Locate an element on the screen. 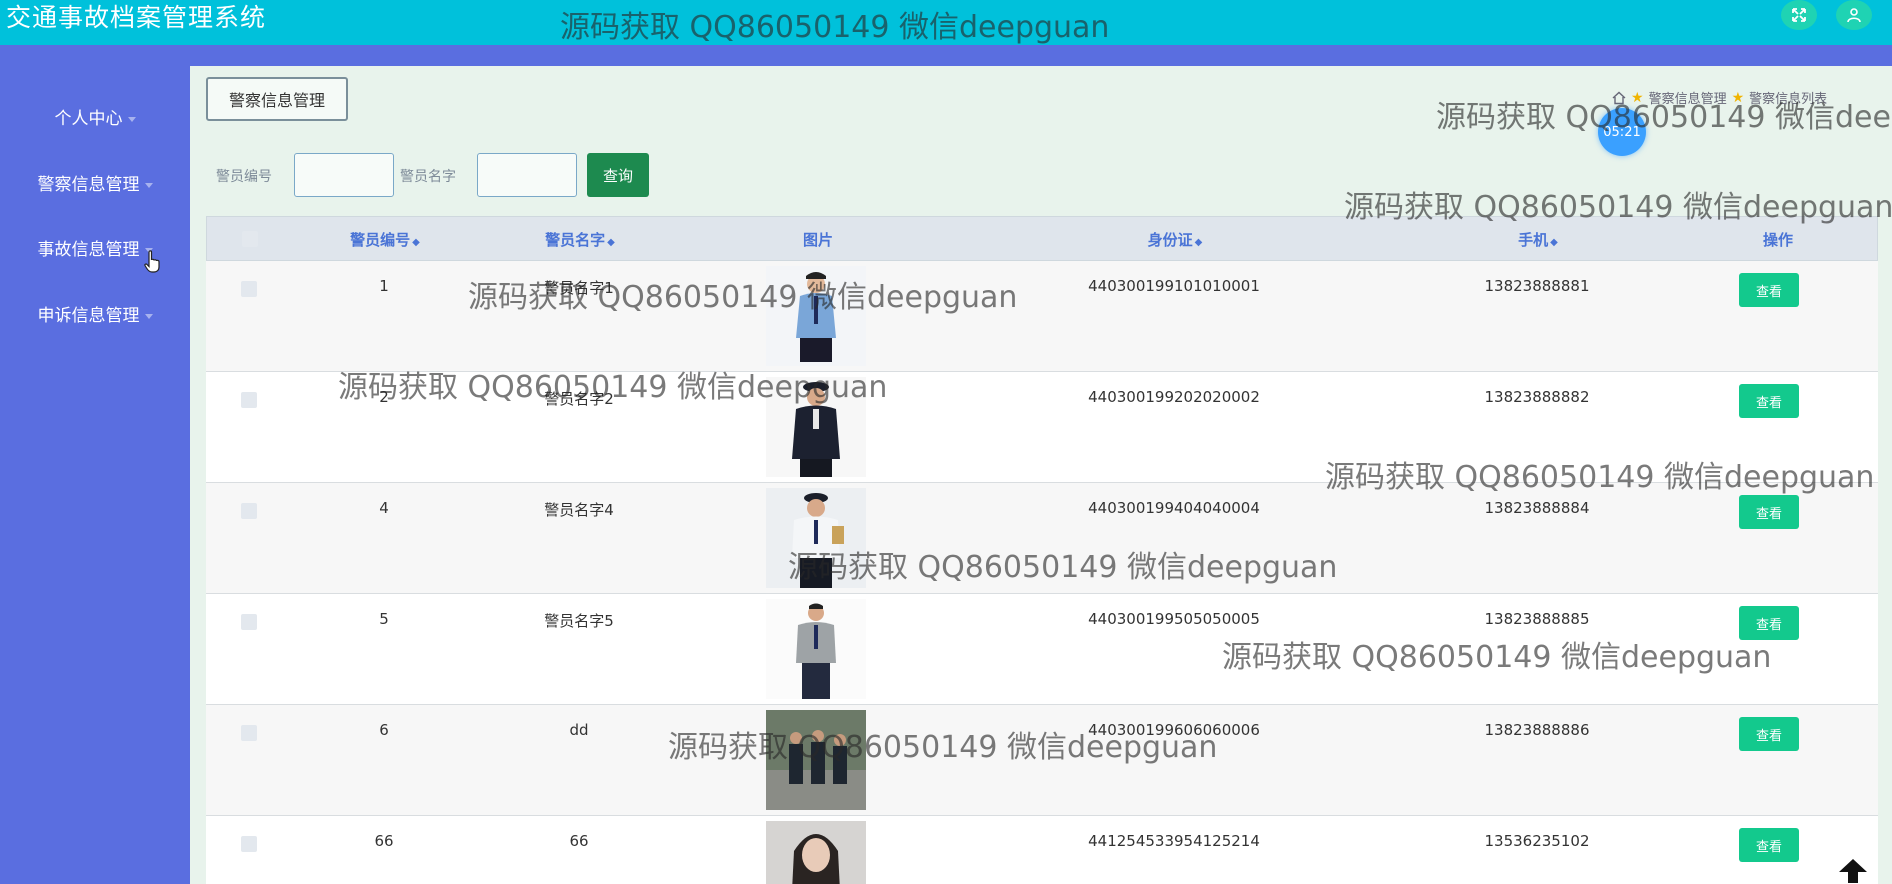 The image size is (1892, 884). cell-id: 2 is located at coordinates (384, 397).